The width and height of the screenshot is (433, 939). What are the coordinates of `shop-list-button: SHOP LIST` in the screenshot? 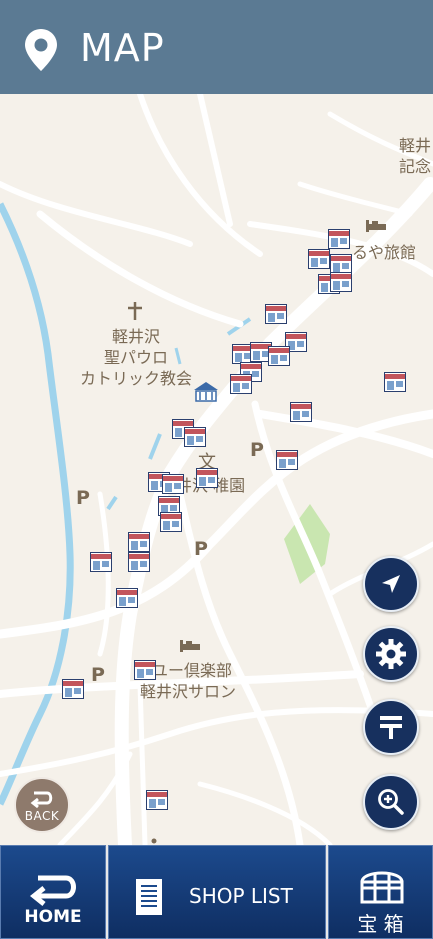 It's located at (217, 892).